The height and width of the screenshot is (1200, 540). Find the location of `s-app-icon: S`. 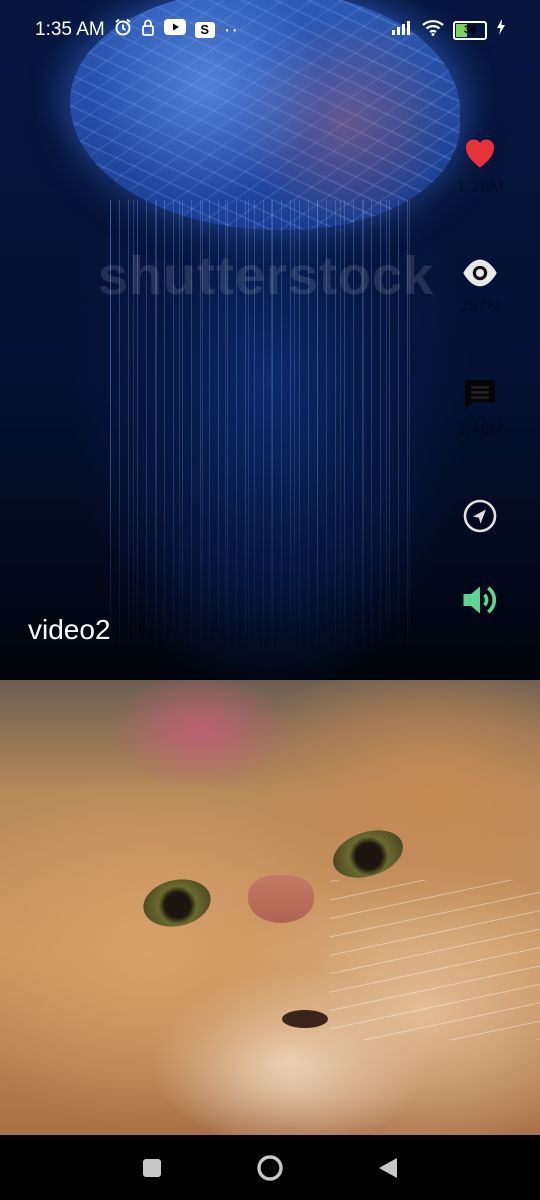

s-app-icon: S is located at coordinates (204, 30).